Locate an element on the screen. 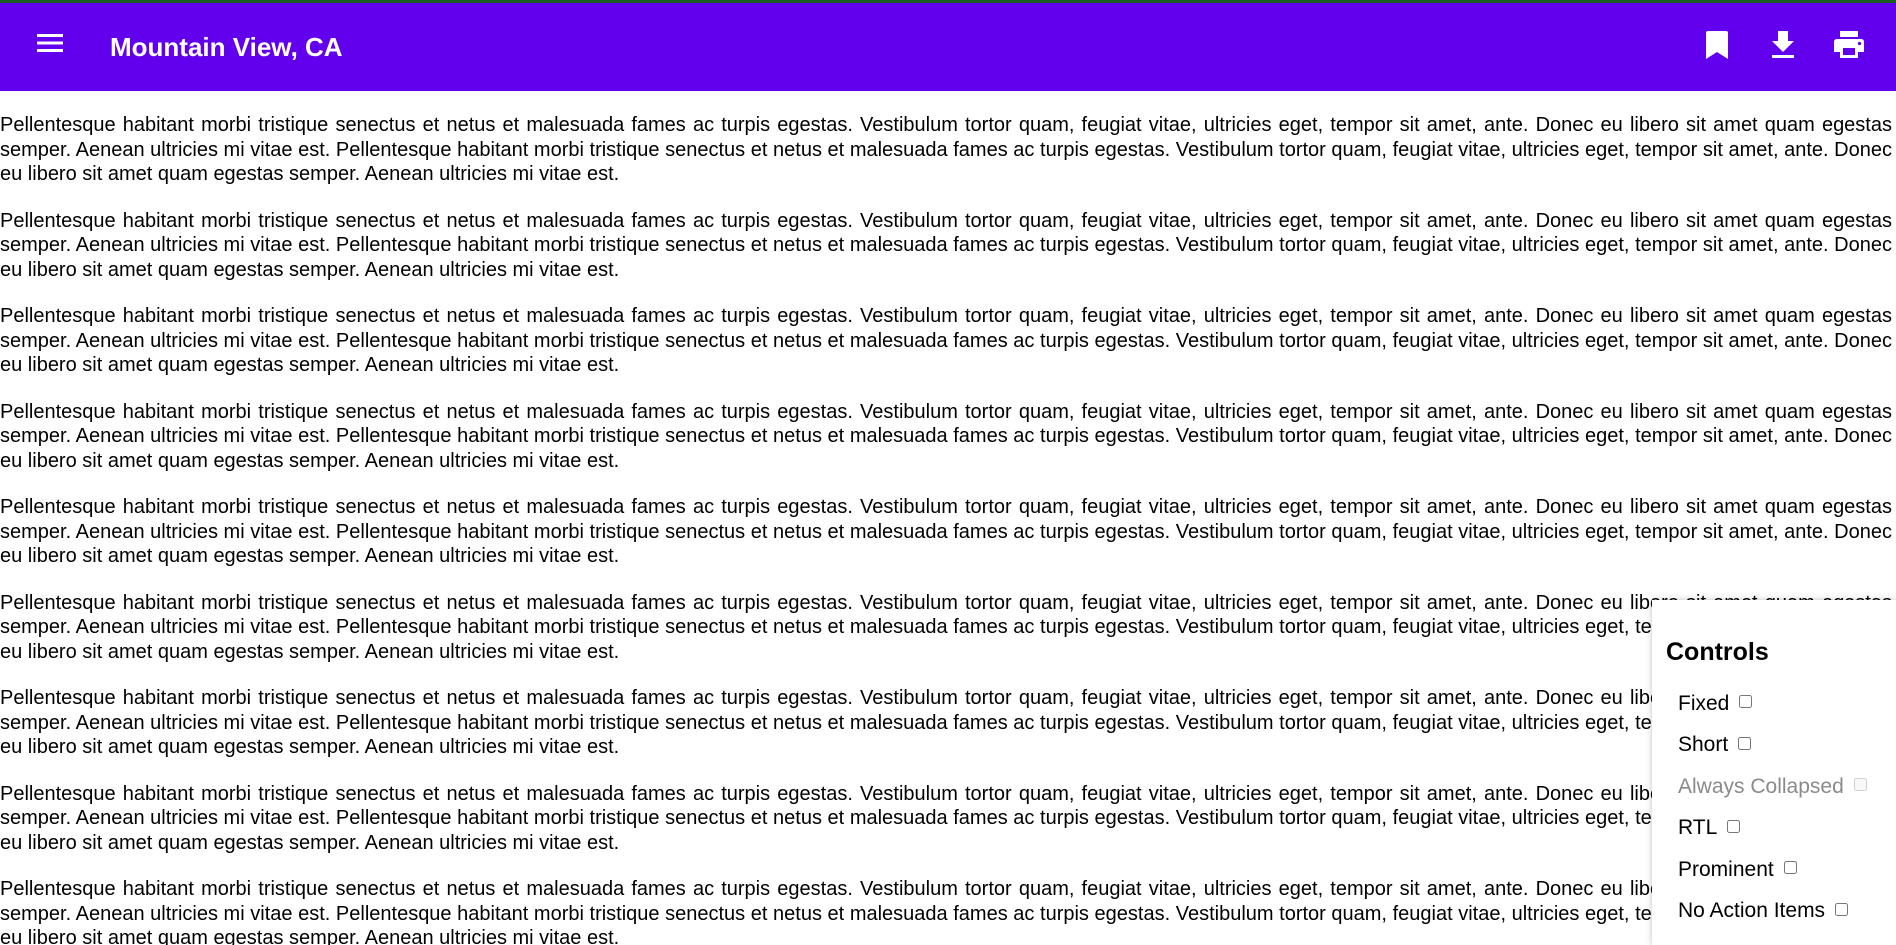  print-icon is located at coordinates (1849, 45).